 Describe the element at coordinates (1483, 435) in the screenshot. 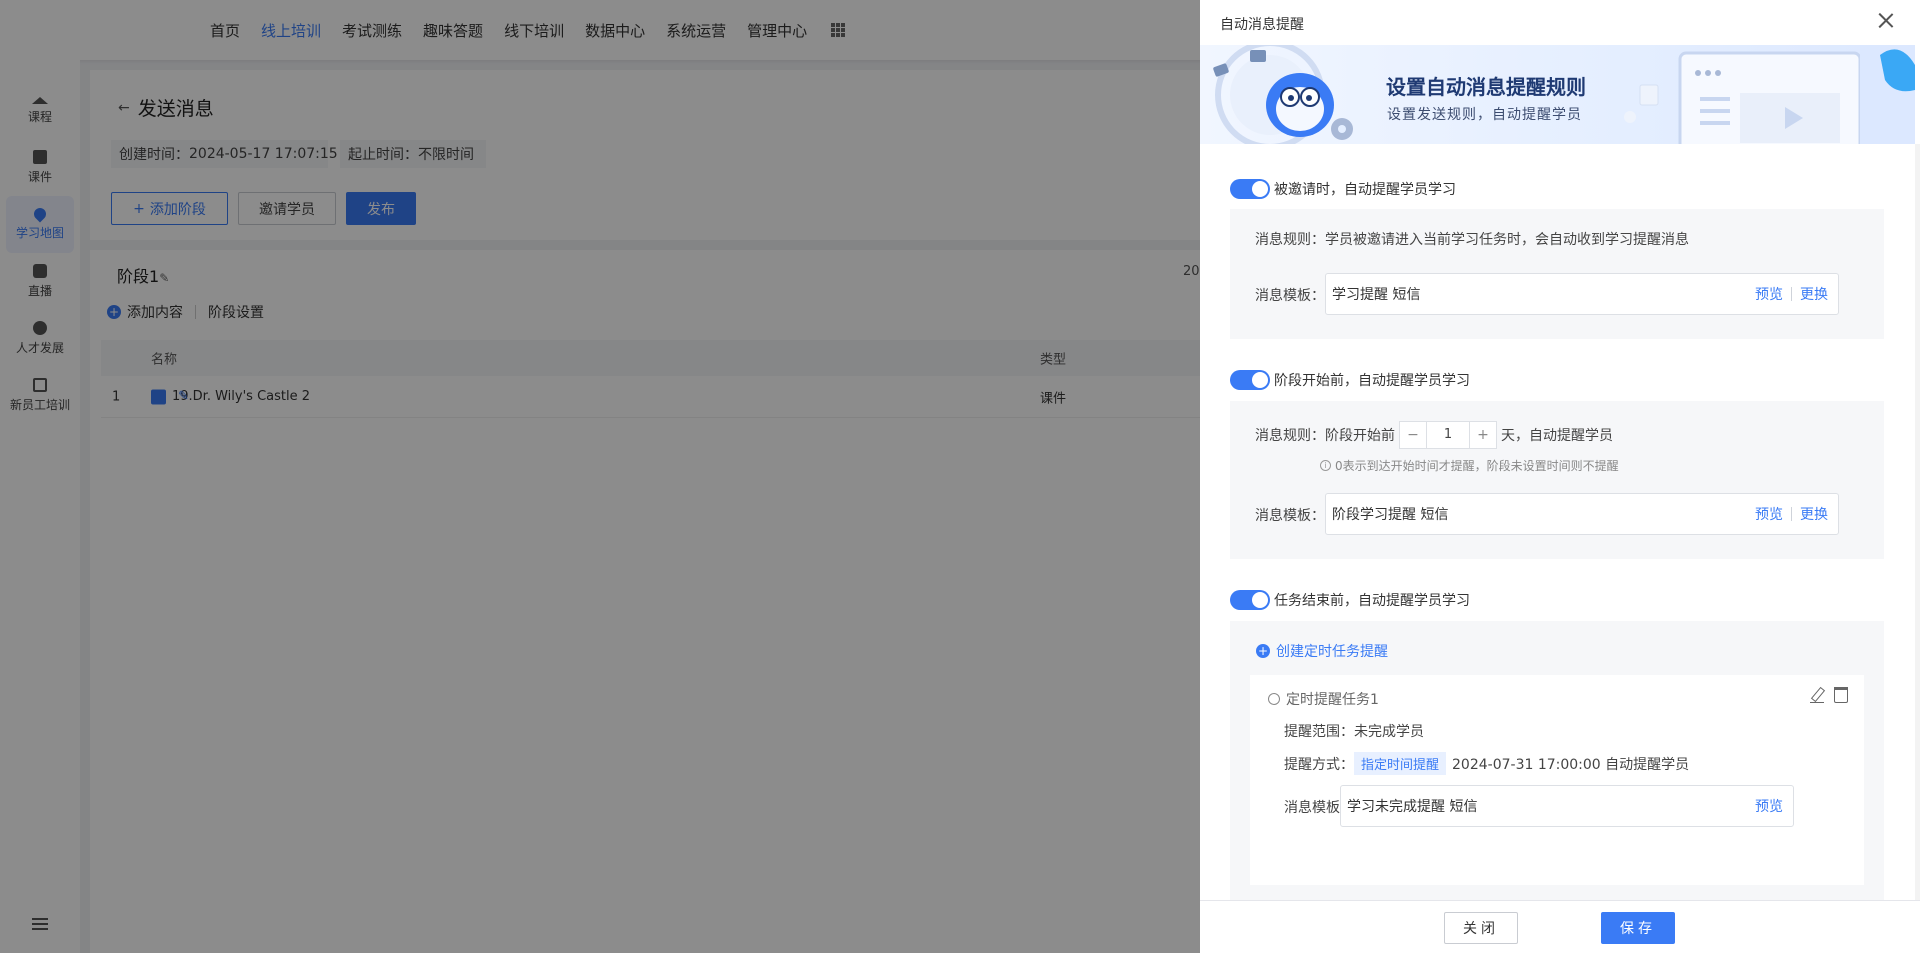

I see `increment-button: +` at that location.